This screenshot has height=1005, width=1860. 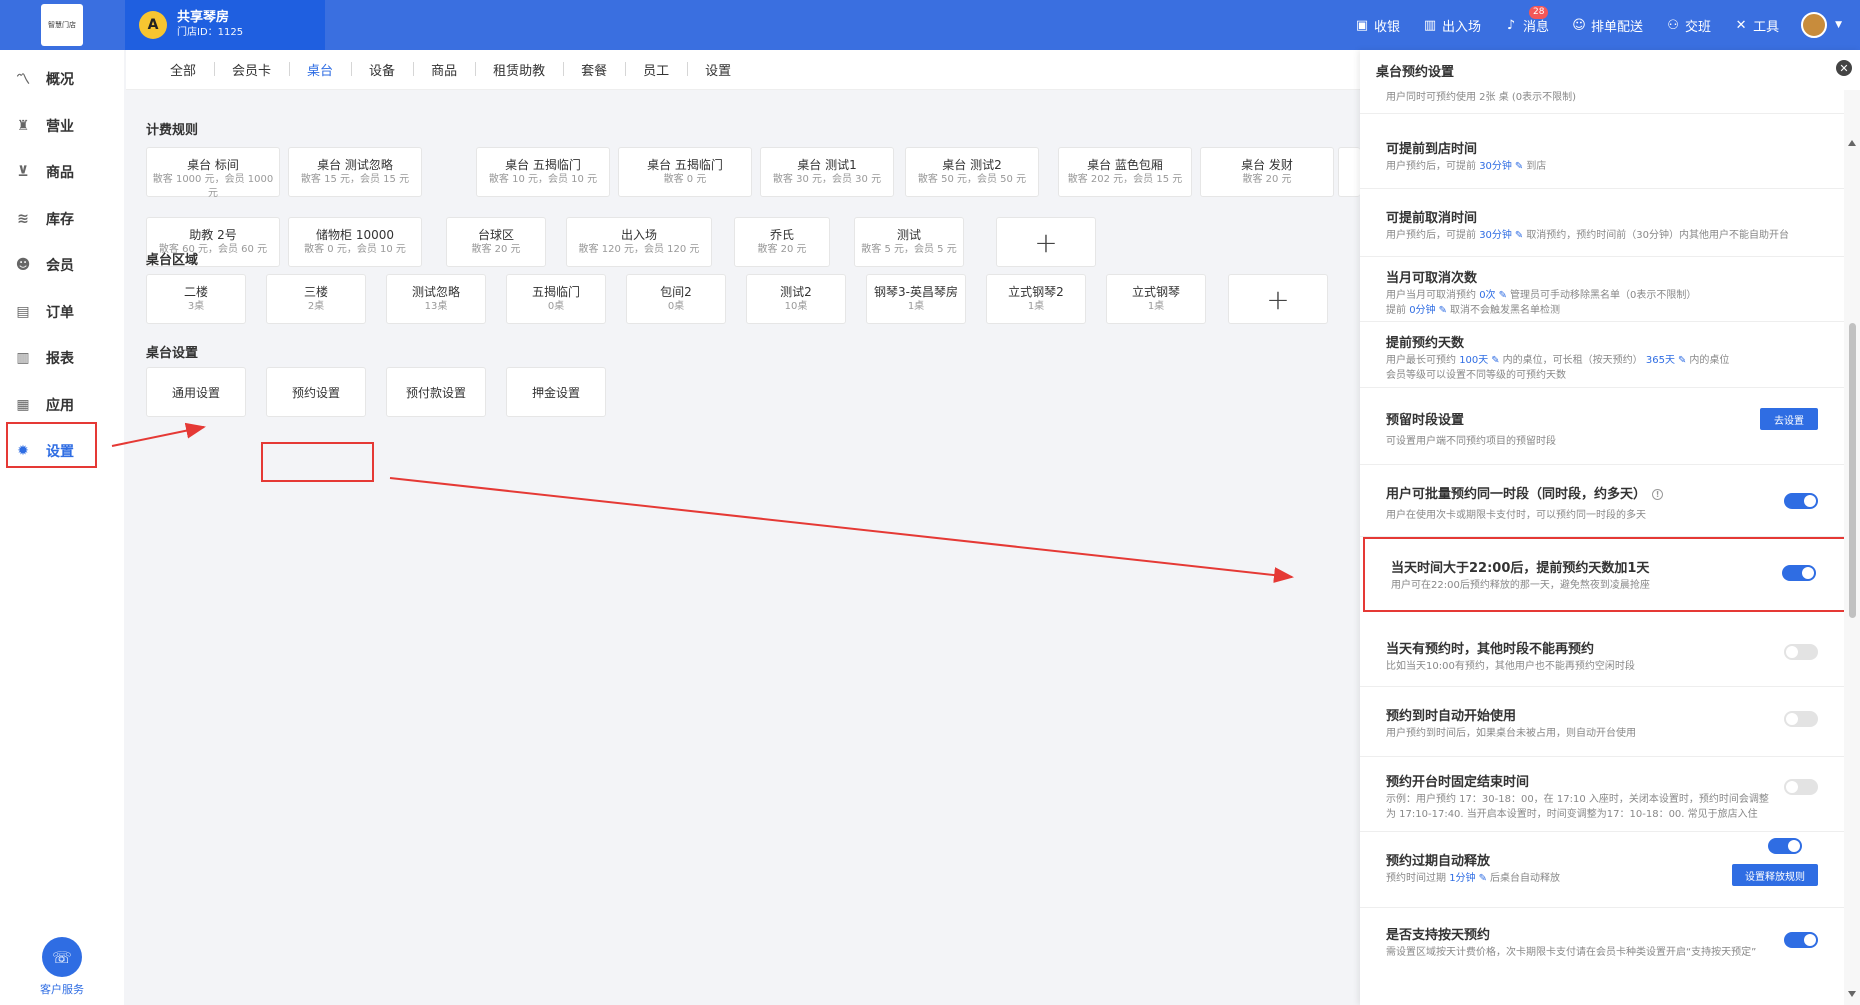 What do you see at coordinates (355, 235) in the screenshot?
I see `card-name: 储物柜 10000` at bounding box center [355, 235].